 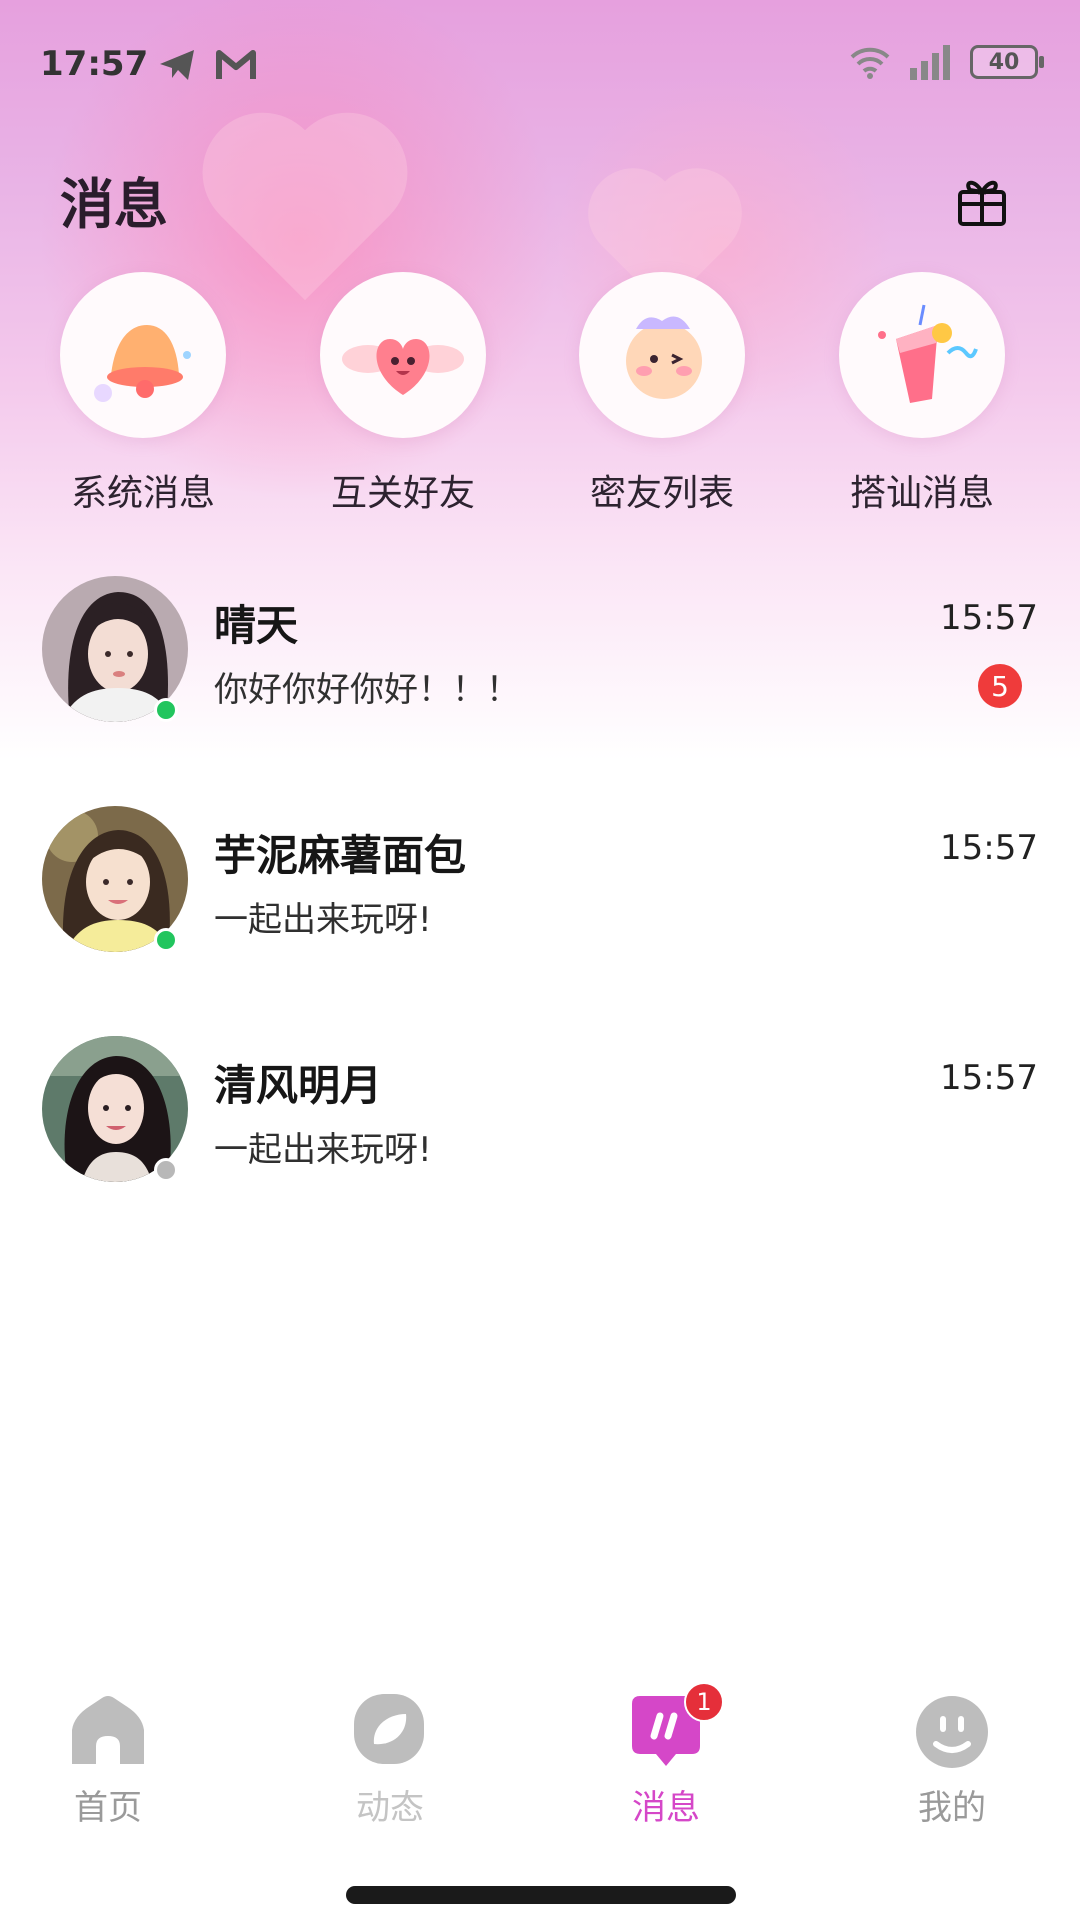 I want to click on quick-label: 系统消息, so click(x=142, y=493).